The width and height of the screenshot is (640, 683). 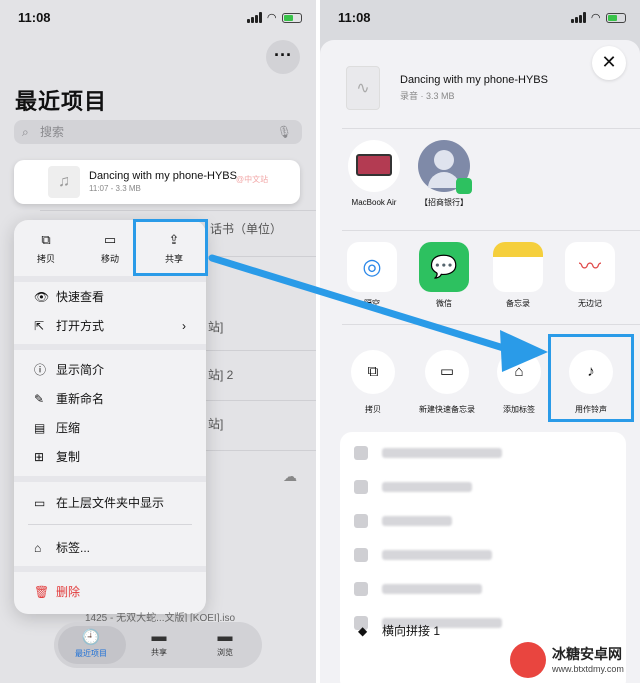 I want to click on app-notes: 备忘录, so click(x=518, y=275).